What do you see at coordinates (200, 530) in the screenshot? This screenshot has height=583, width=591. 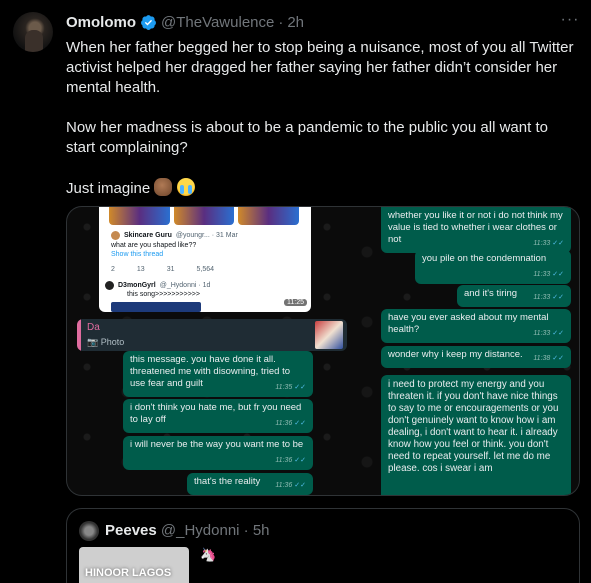 I see `quoted-handle: @_Hydonni` at bounding box center [200, 530].